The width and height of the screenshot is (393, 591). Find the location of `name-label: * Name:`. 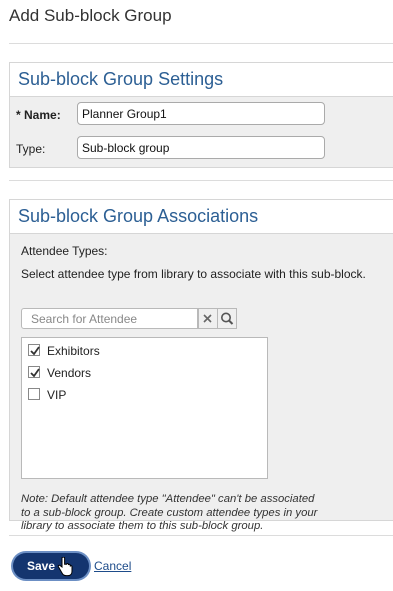

name-label: * Name: is located at coordinates (38, 115).